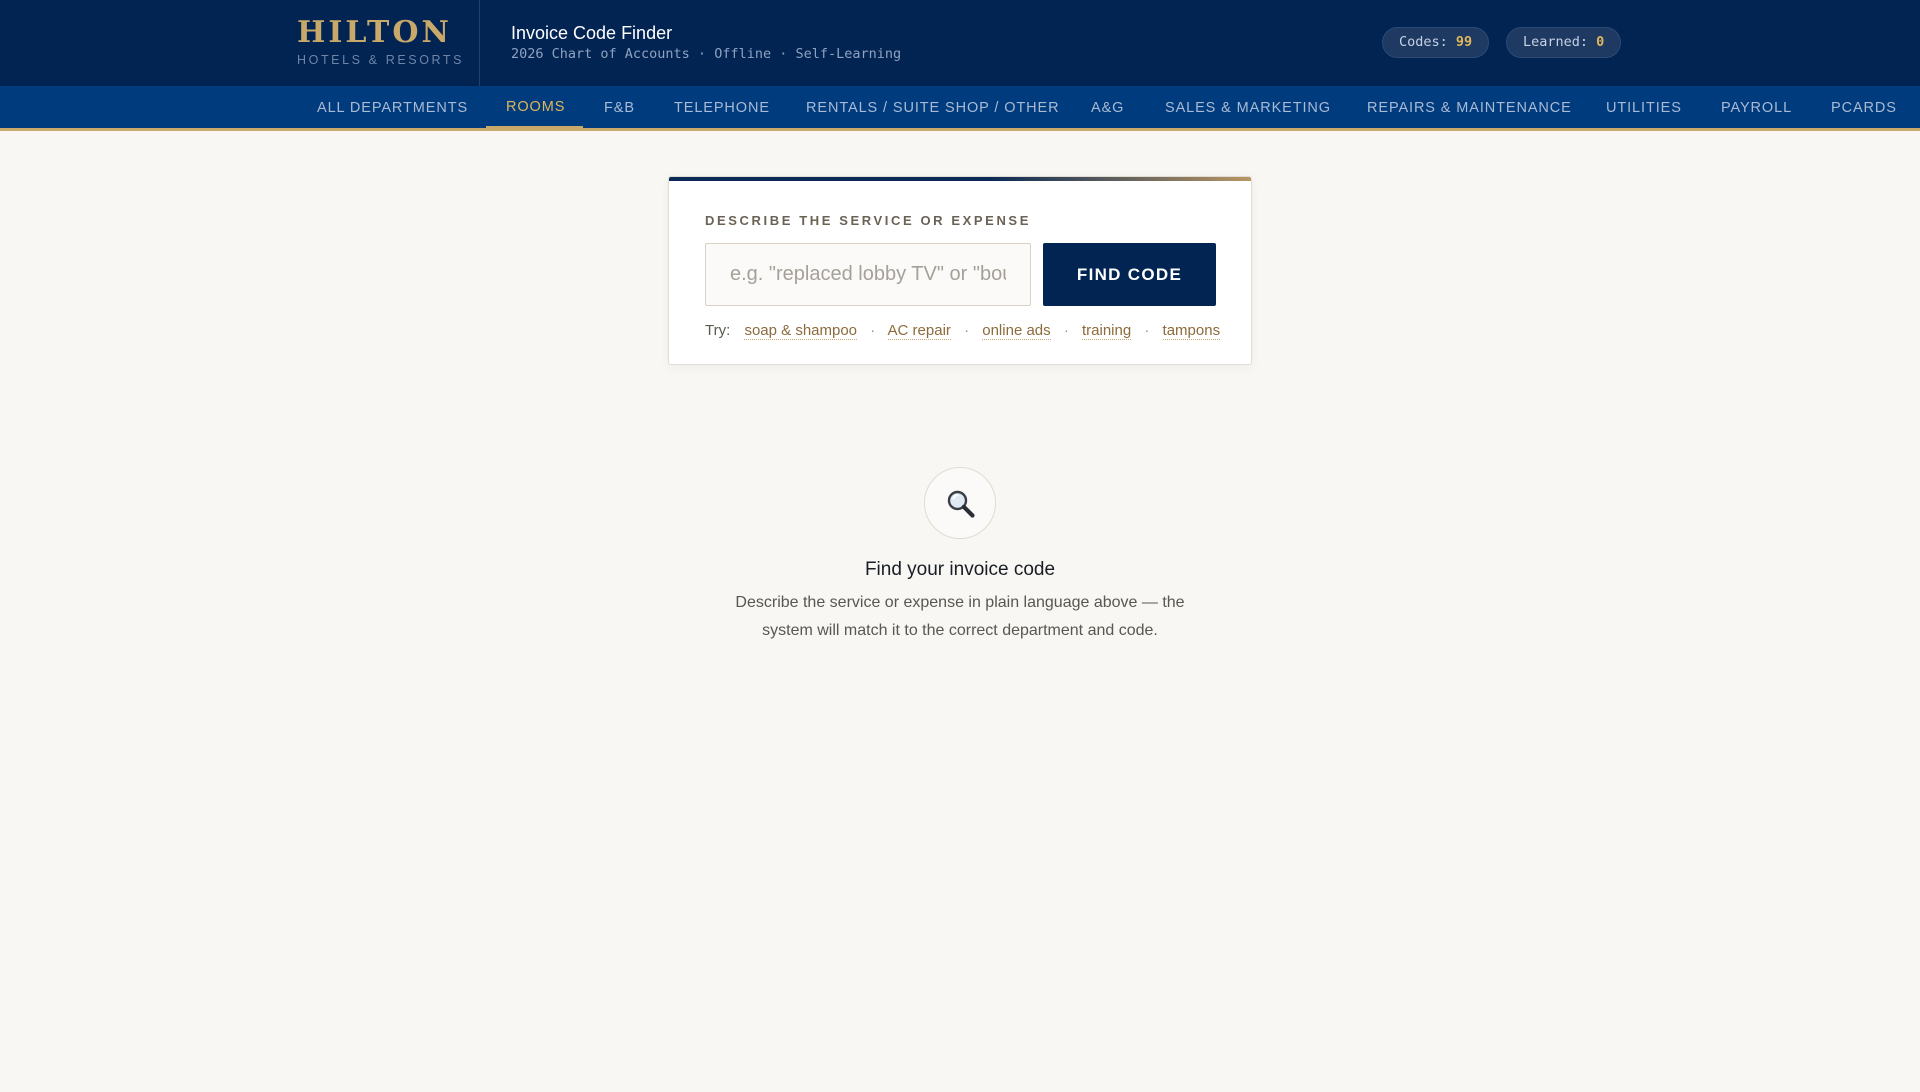 This screenshot has width=1920, height=1092. I want to click on suggestion-training: training, so click(1106, 331).